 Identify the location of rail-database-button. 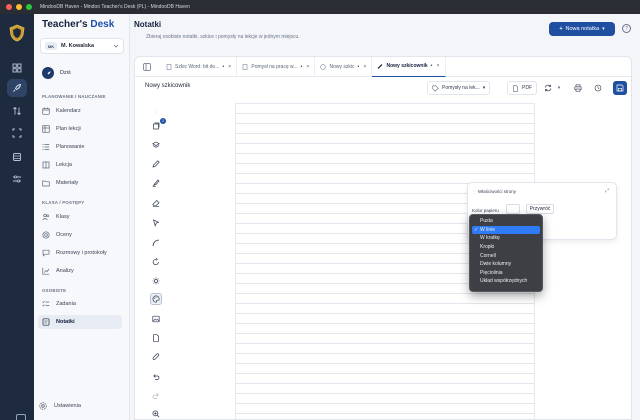
(17, 157).